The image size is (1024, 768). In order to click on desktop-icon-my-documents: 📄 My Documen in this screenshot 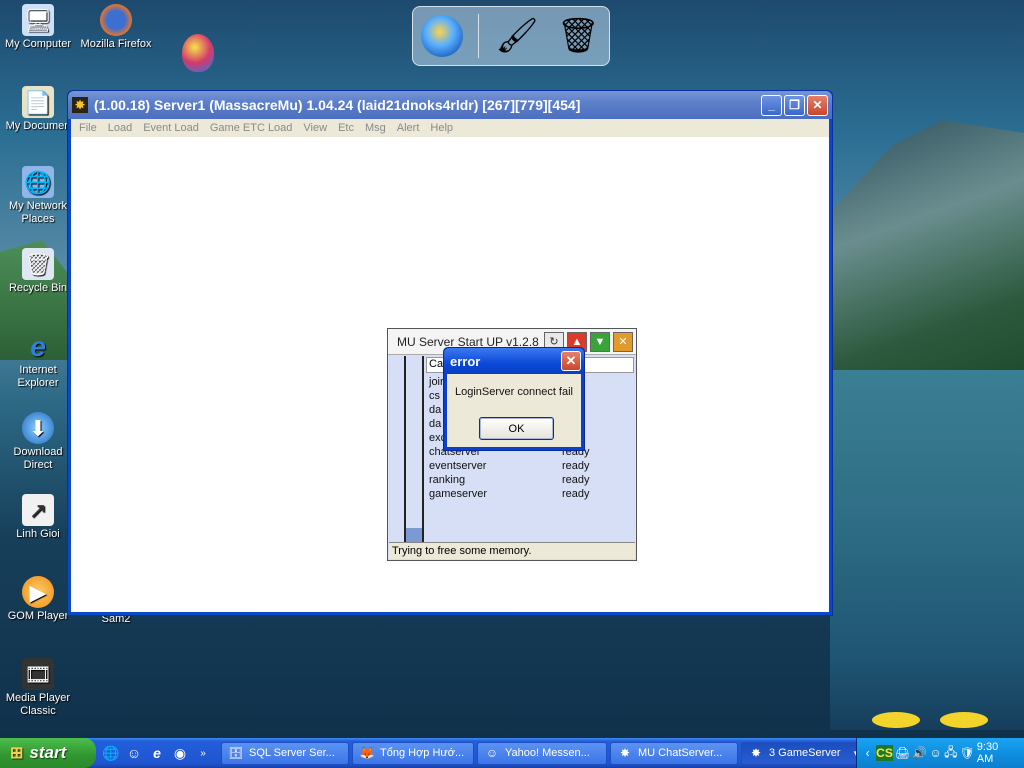, I will do `click(38, 109)`.